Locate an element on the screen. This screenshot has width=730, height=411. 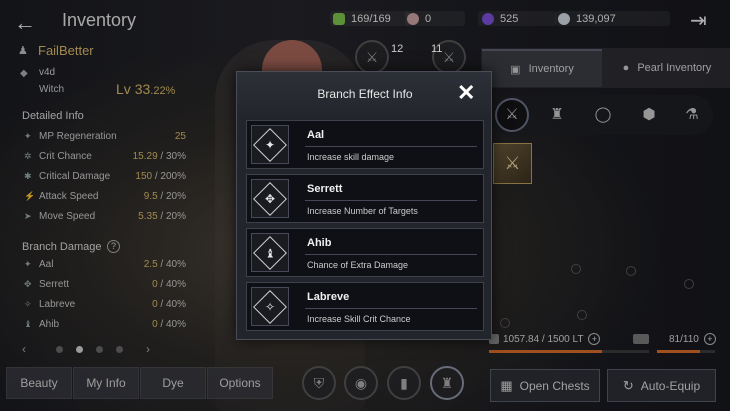
effect-name: Aal is located at coordinates (316, 135).